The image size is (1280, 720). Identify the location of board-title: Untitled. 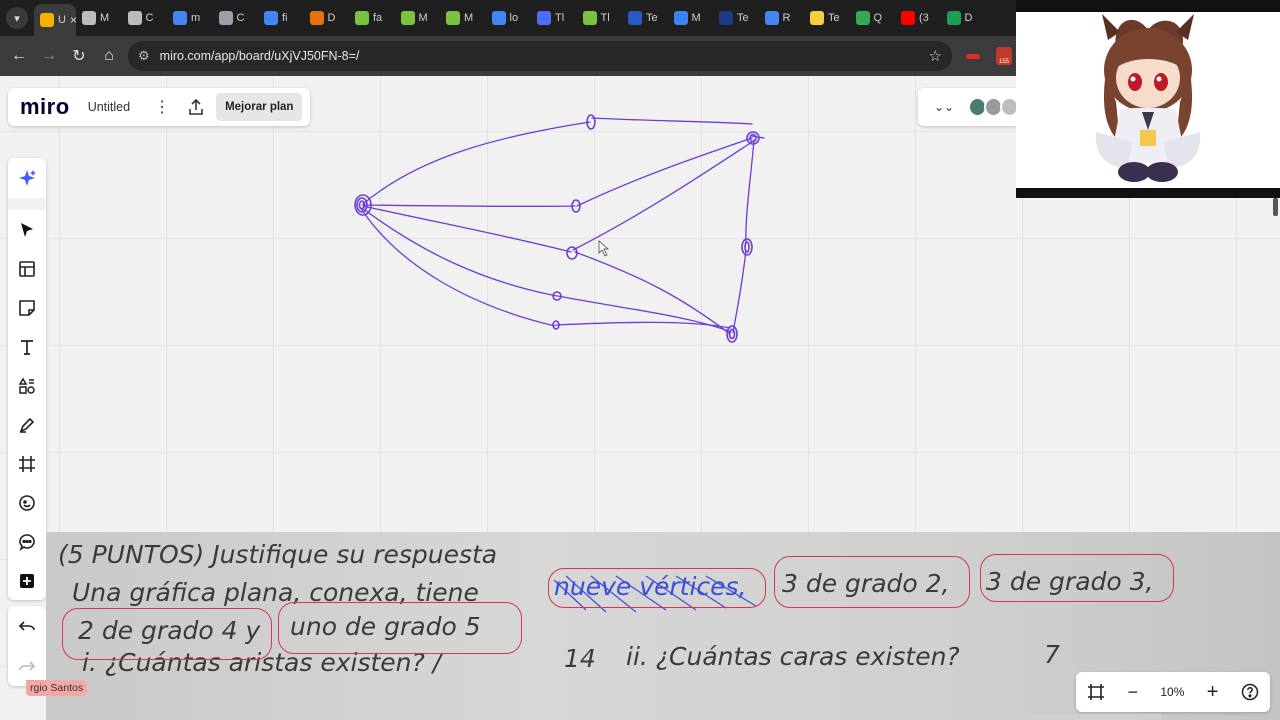
(109, 107).